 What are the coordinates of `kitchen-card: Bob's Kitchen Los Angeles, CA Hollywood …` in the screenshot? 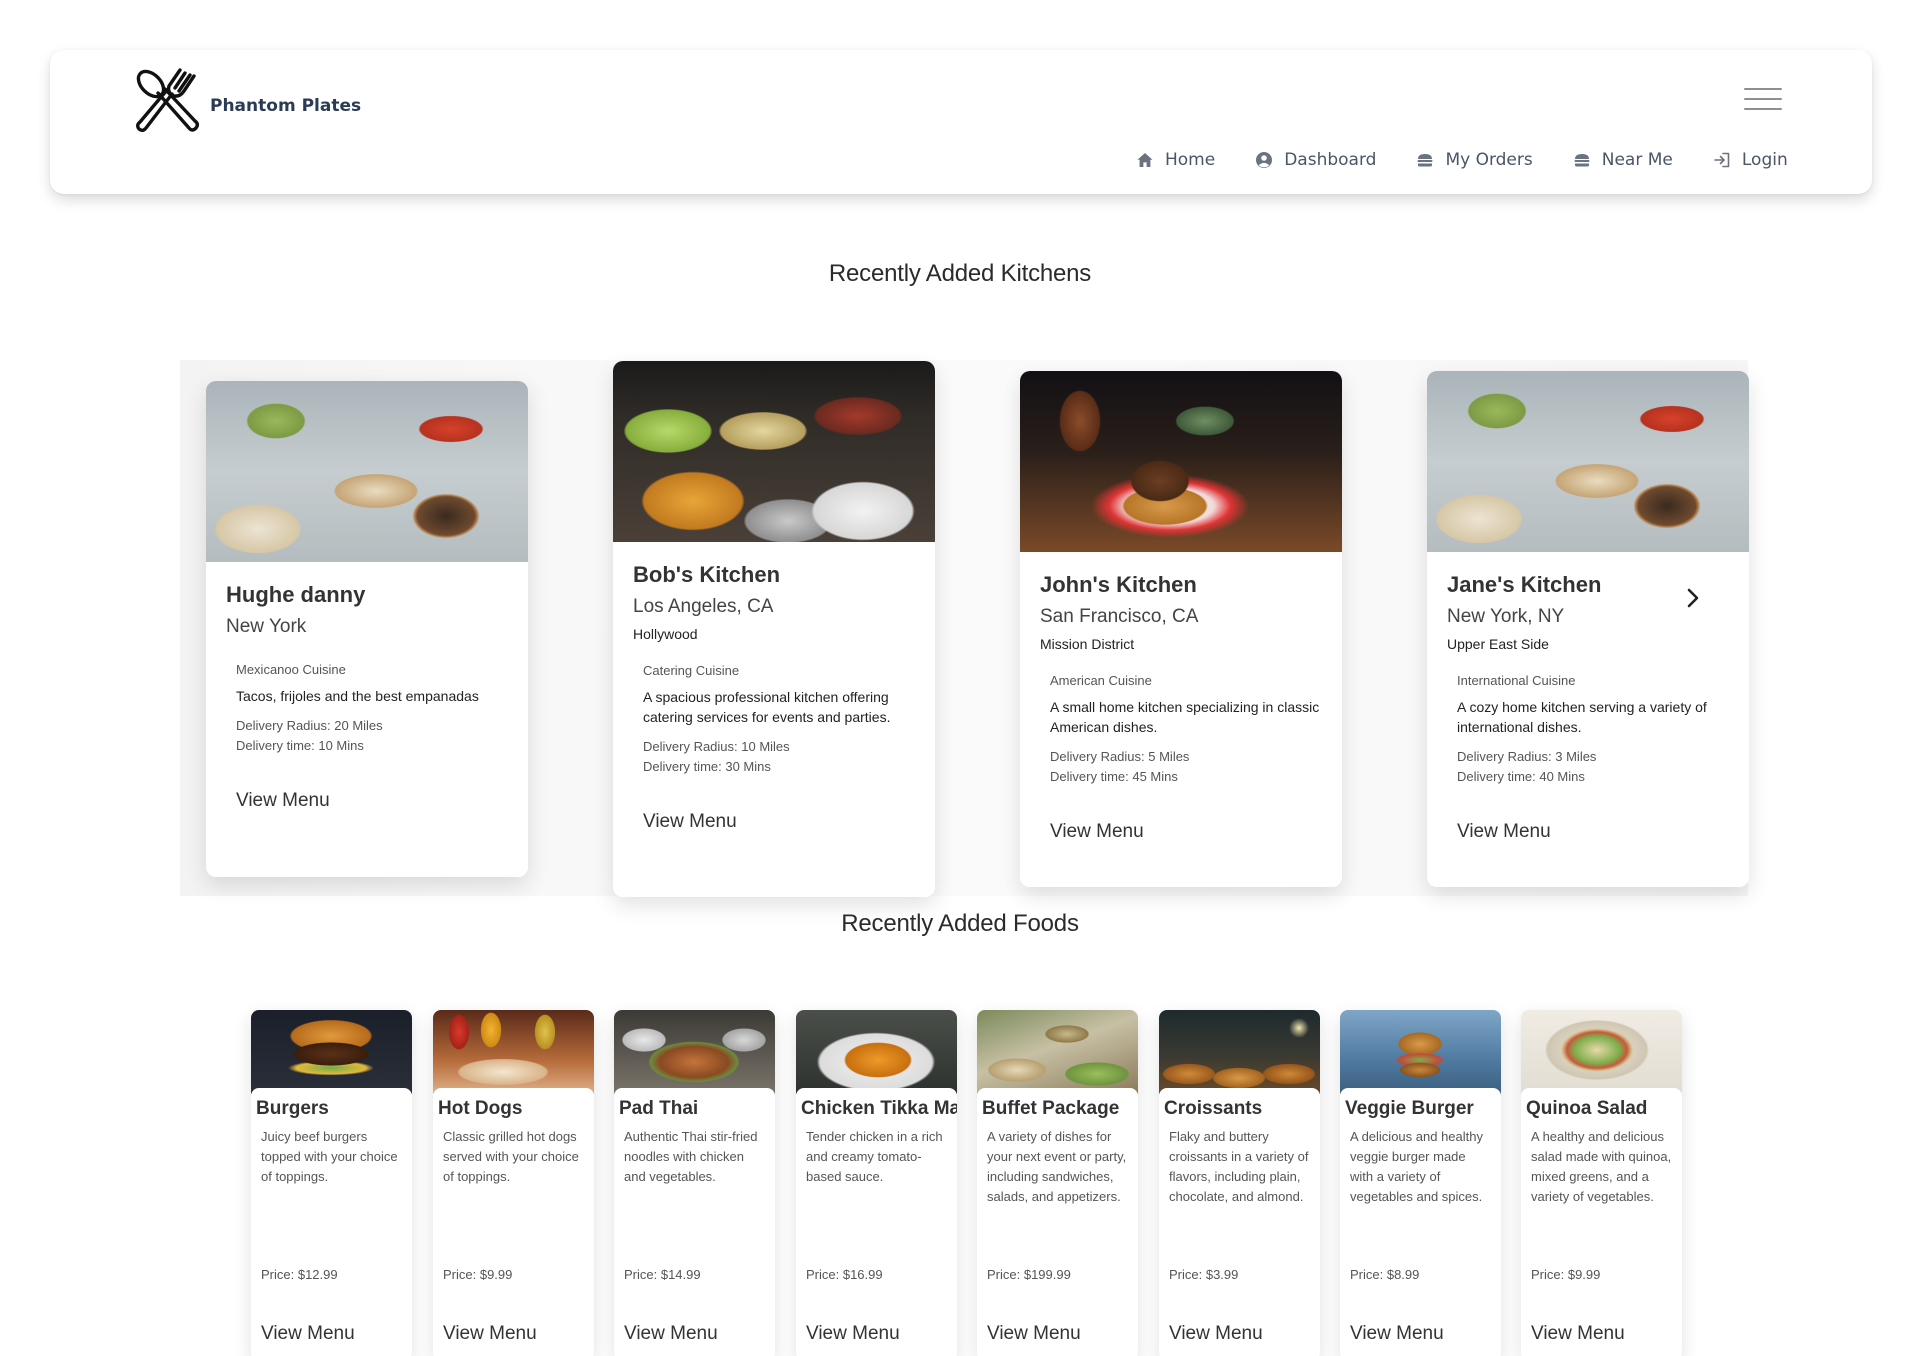 It's located at (774, 629).